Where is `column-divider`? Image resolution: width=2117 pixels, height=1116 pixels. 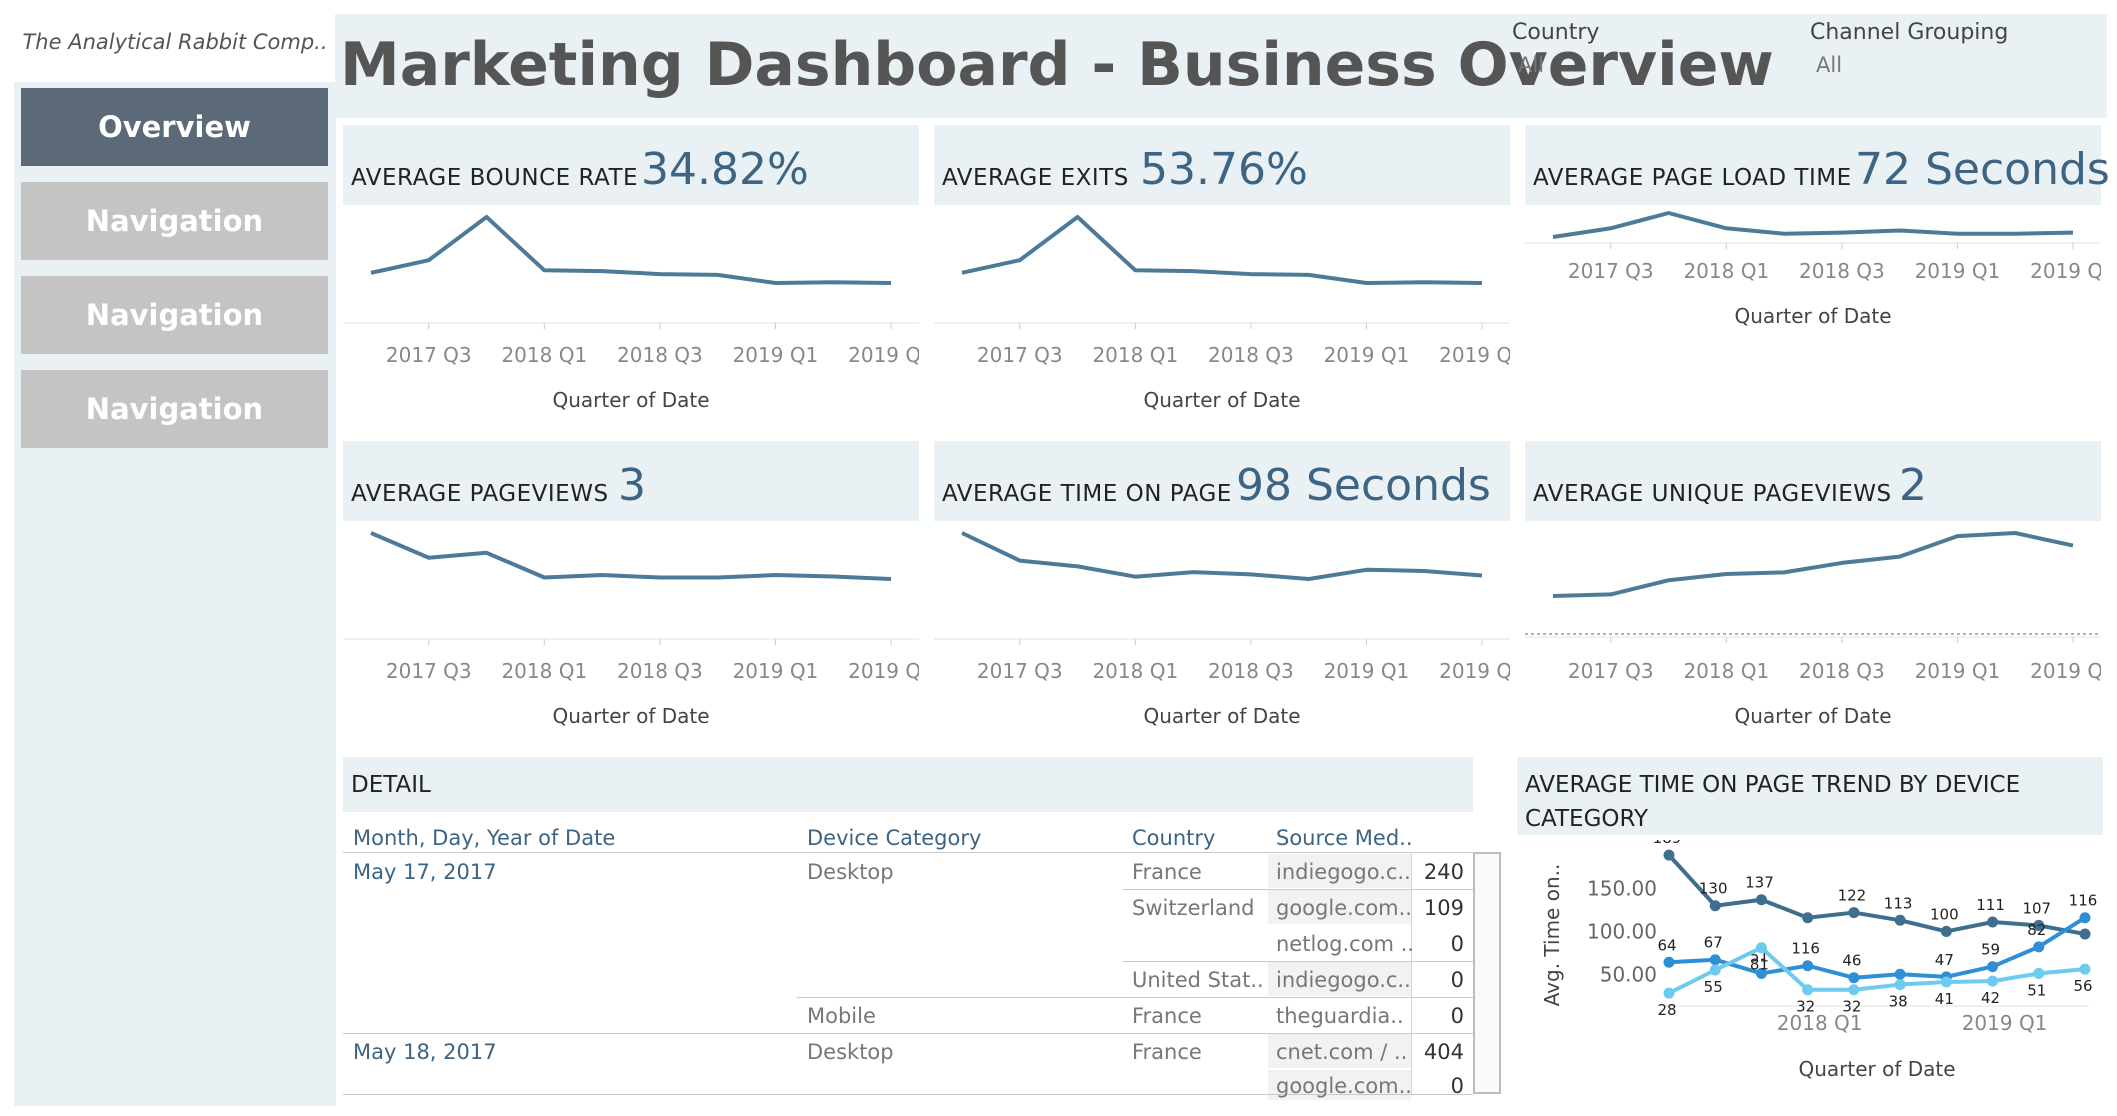
column-divider is located at coordinates (1411, 973).